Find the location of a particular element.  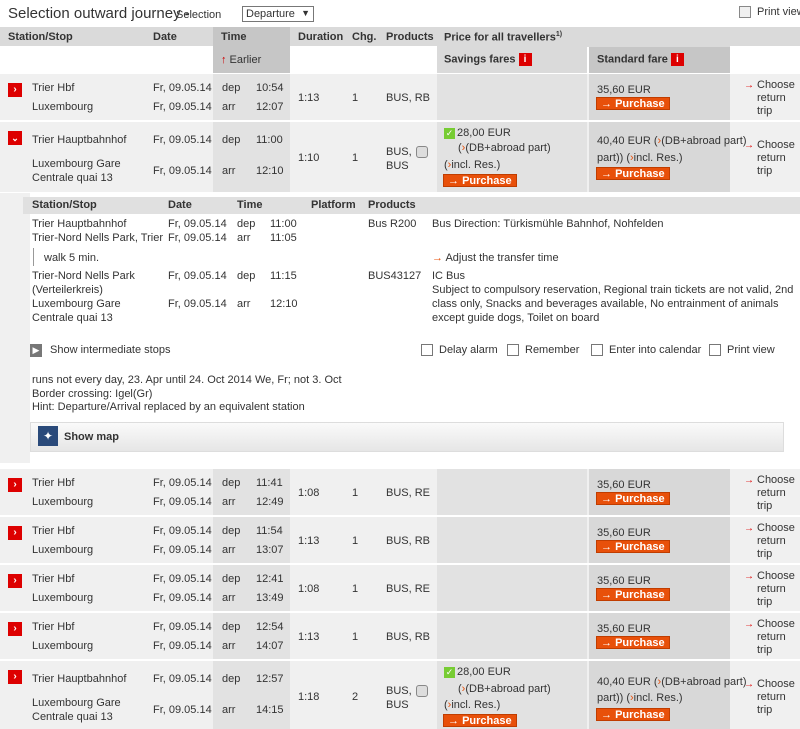

alarm-icon is located at coordinates (427, 350).